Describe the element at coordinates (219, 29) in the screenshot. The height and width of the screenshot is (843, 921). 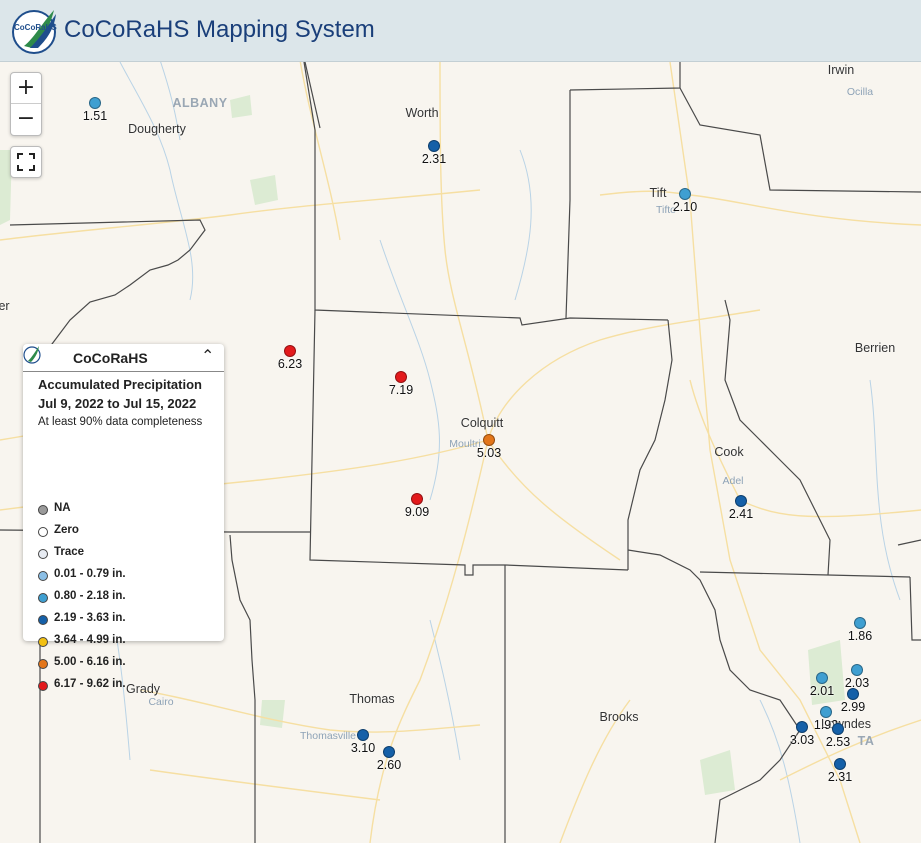
I see `app-title: CoCoRaHS Mapping System` at that location.